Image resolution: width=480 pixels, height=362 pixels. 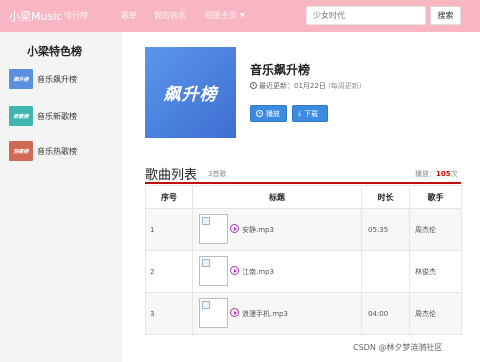 What do you see at coordinates (300, 113) in the screenshot?
I see `download-icon: ⤓` at bounding box center [300, 113].